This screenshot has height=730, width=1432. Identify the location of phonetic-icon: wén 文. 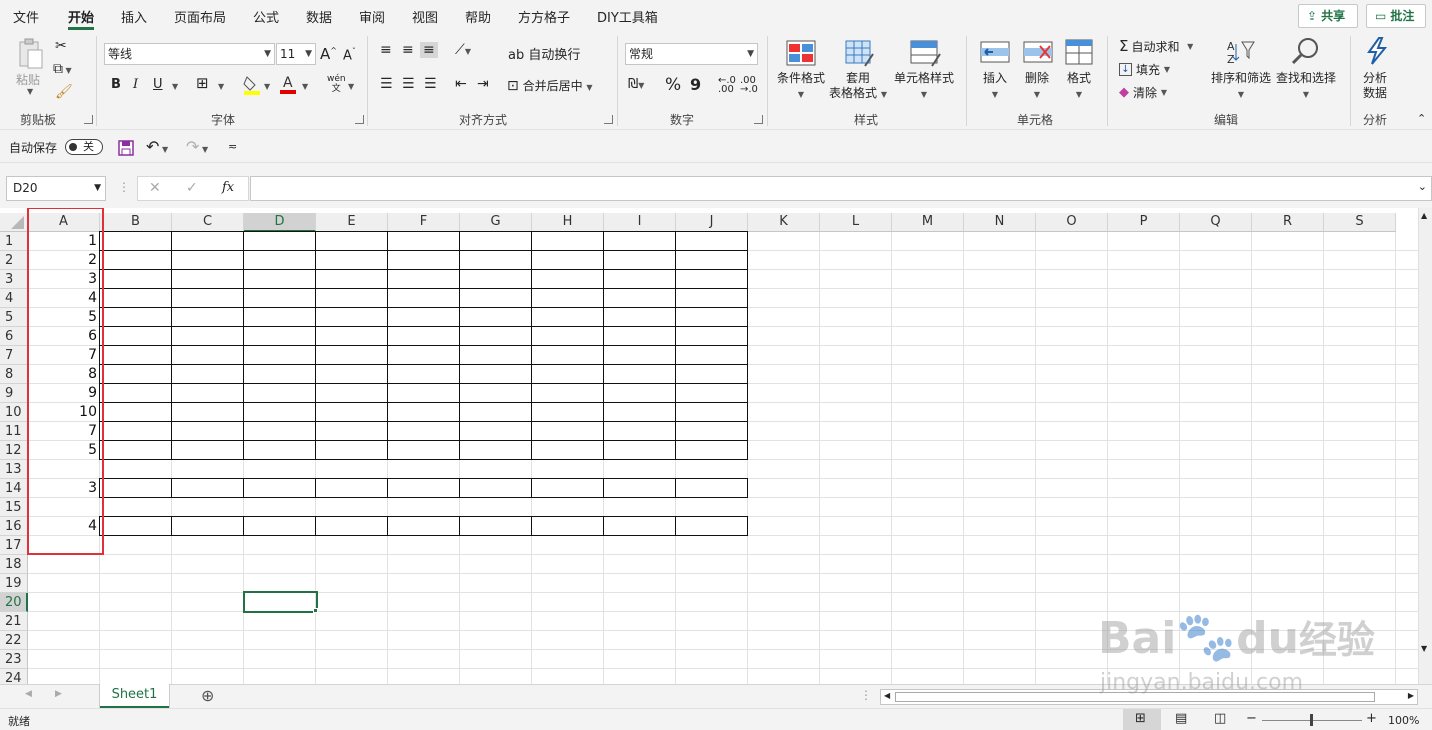
(336, 84).